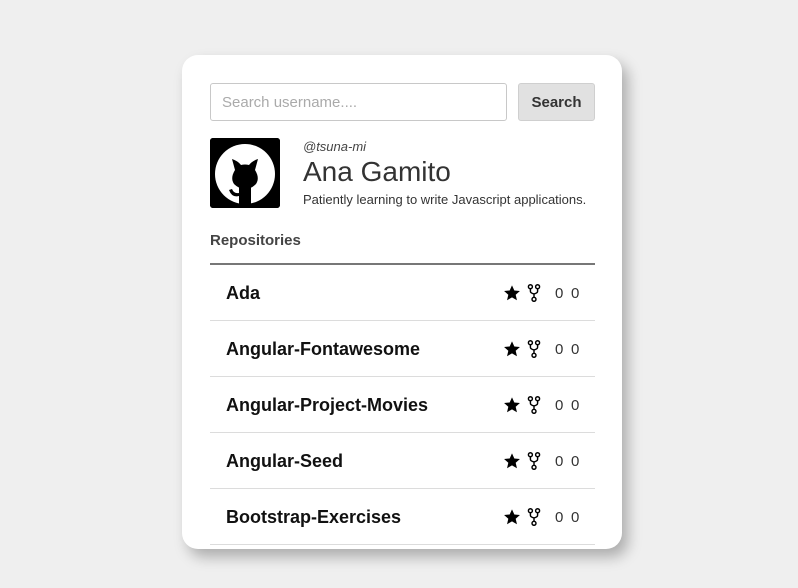 This screenshot has width=798, height=588. I want to click on repo-name: Angular-Seed, so click(284, 461).